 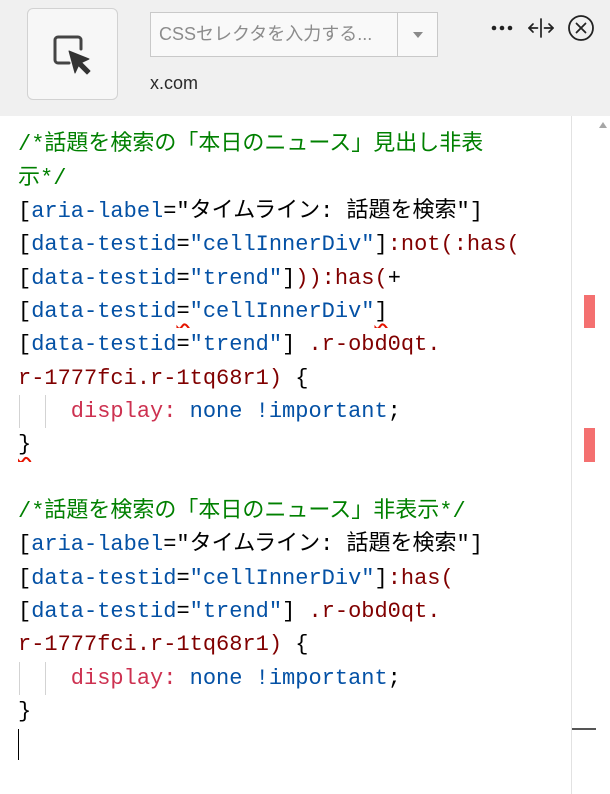 I want to click on code-line: [data-testid="cellInnerDiv"], so click(x=294, y=311).